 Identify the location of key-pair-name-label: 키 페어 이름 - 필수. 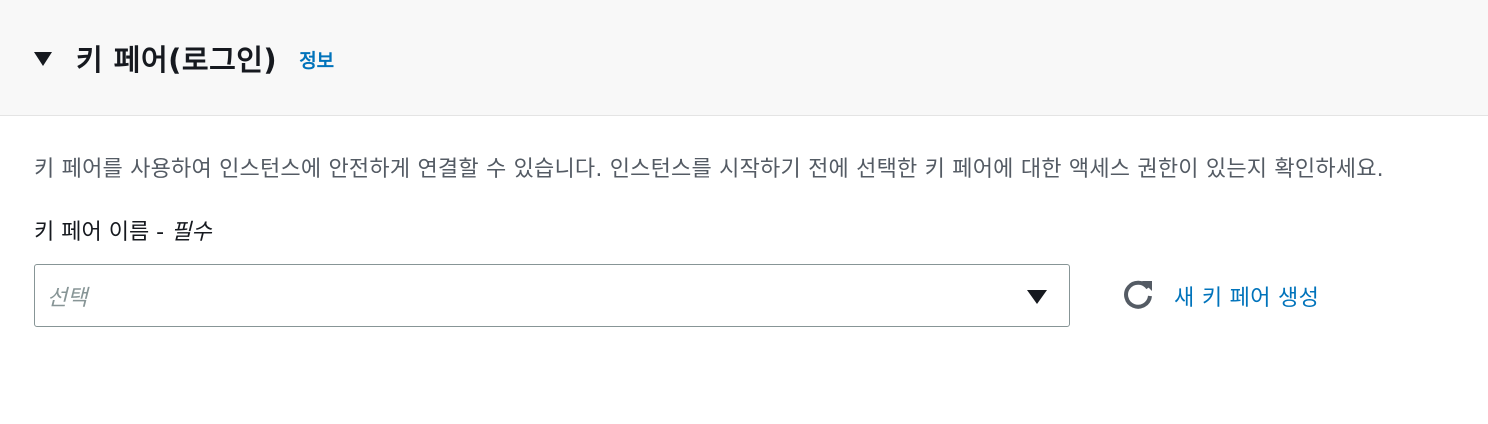
(744, 233).